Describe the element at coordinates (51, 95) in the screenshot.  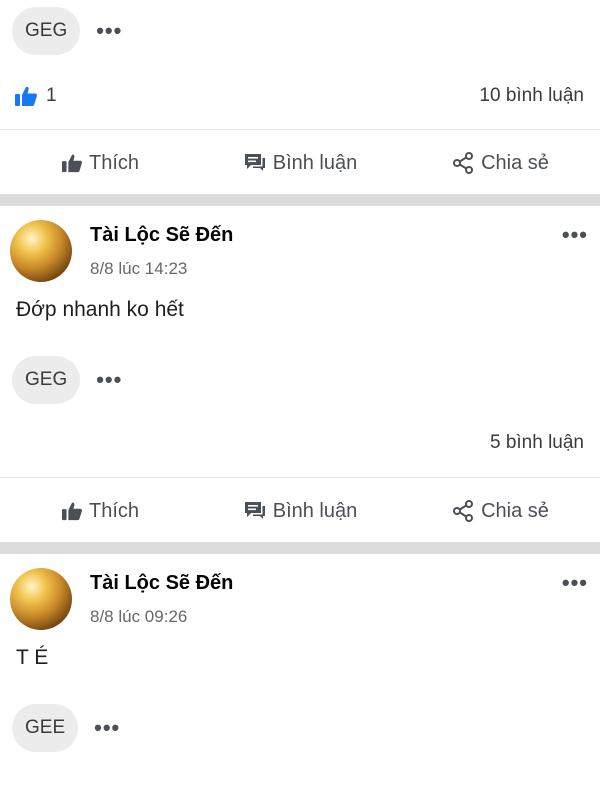
I see `like-count: 1` at that location.